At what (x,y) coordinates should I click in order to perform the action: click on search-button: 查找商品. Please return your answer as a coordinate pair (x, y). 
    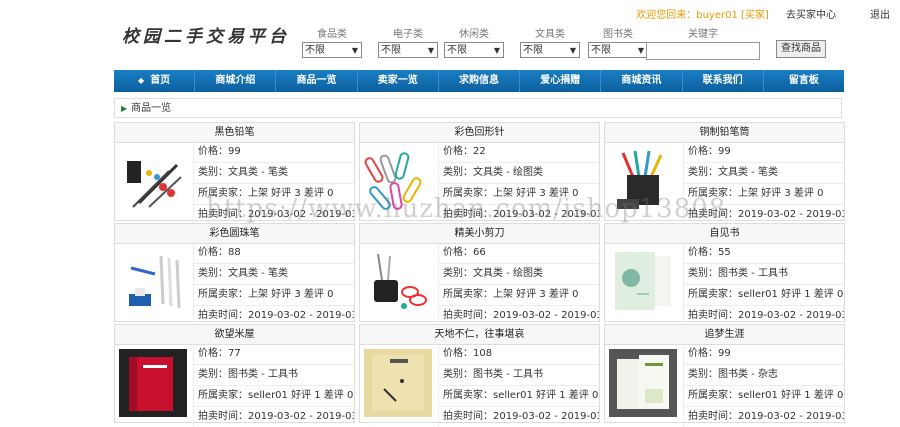
    Looking at the image, I should click on (801, 49).